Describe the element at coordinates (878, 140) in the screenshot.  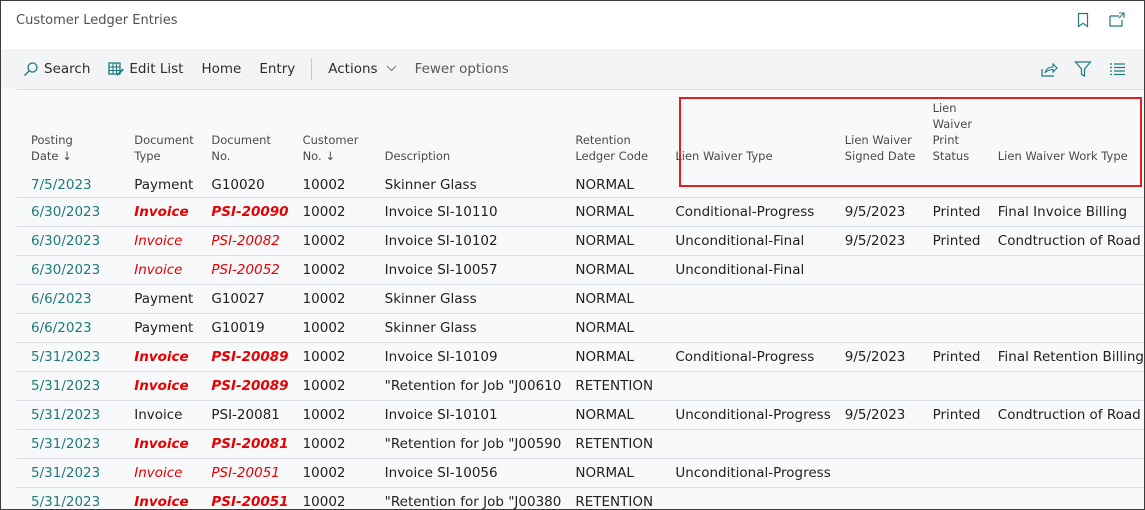
I see `column-header-line: Lien Waiver` at that location.